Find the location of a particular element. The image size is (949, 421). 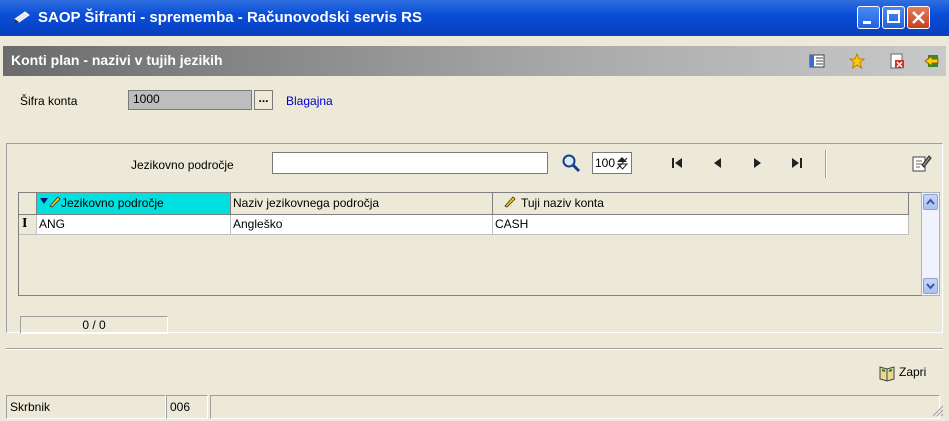

sort-pen-icon is located at coordinates (50, 202).